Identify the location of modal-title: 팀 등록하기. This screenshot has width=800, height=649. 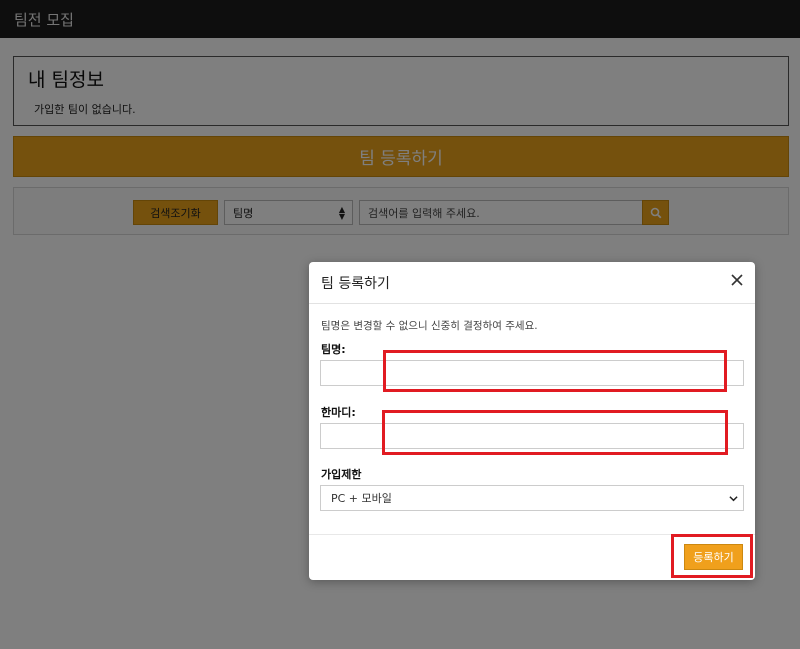
(355, 284).